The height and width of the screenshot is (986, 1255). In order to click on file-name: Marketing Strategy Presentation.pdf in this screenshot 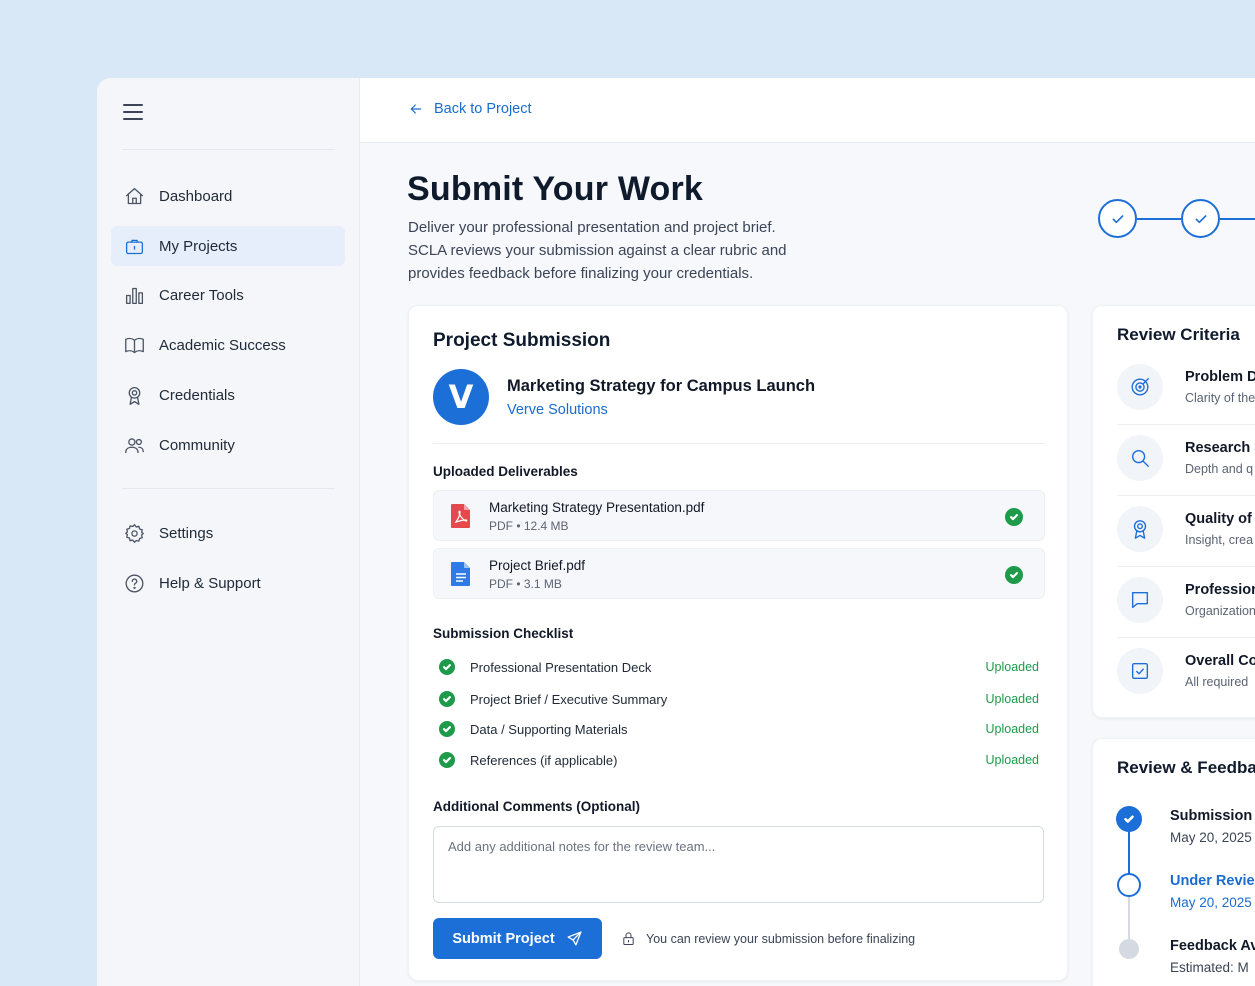, I will do `click(597, 507)`.